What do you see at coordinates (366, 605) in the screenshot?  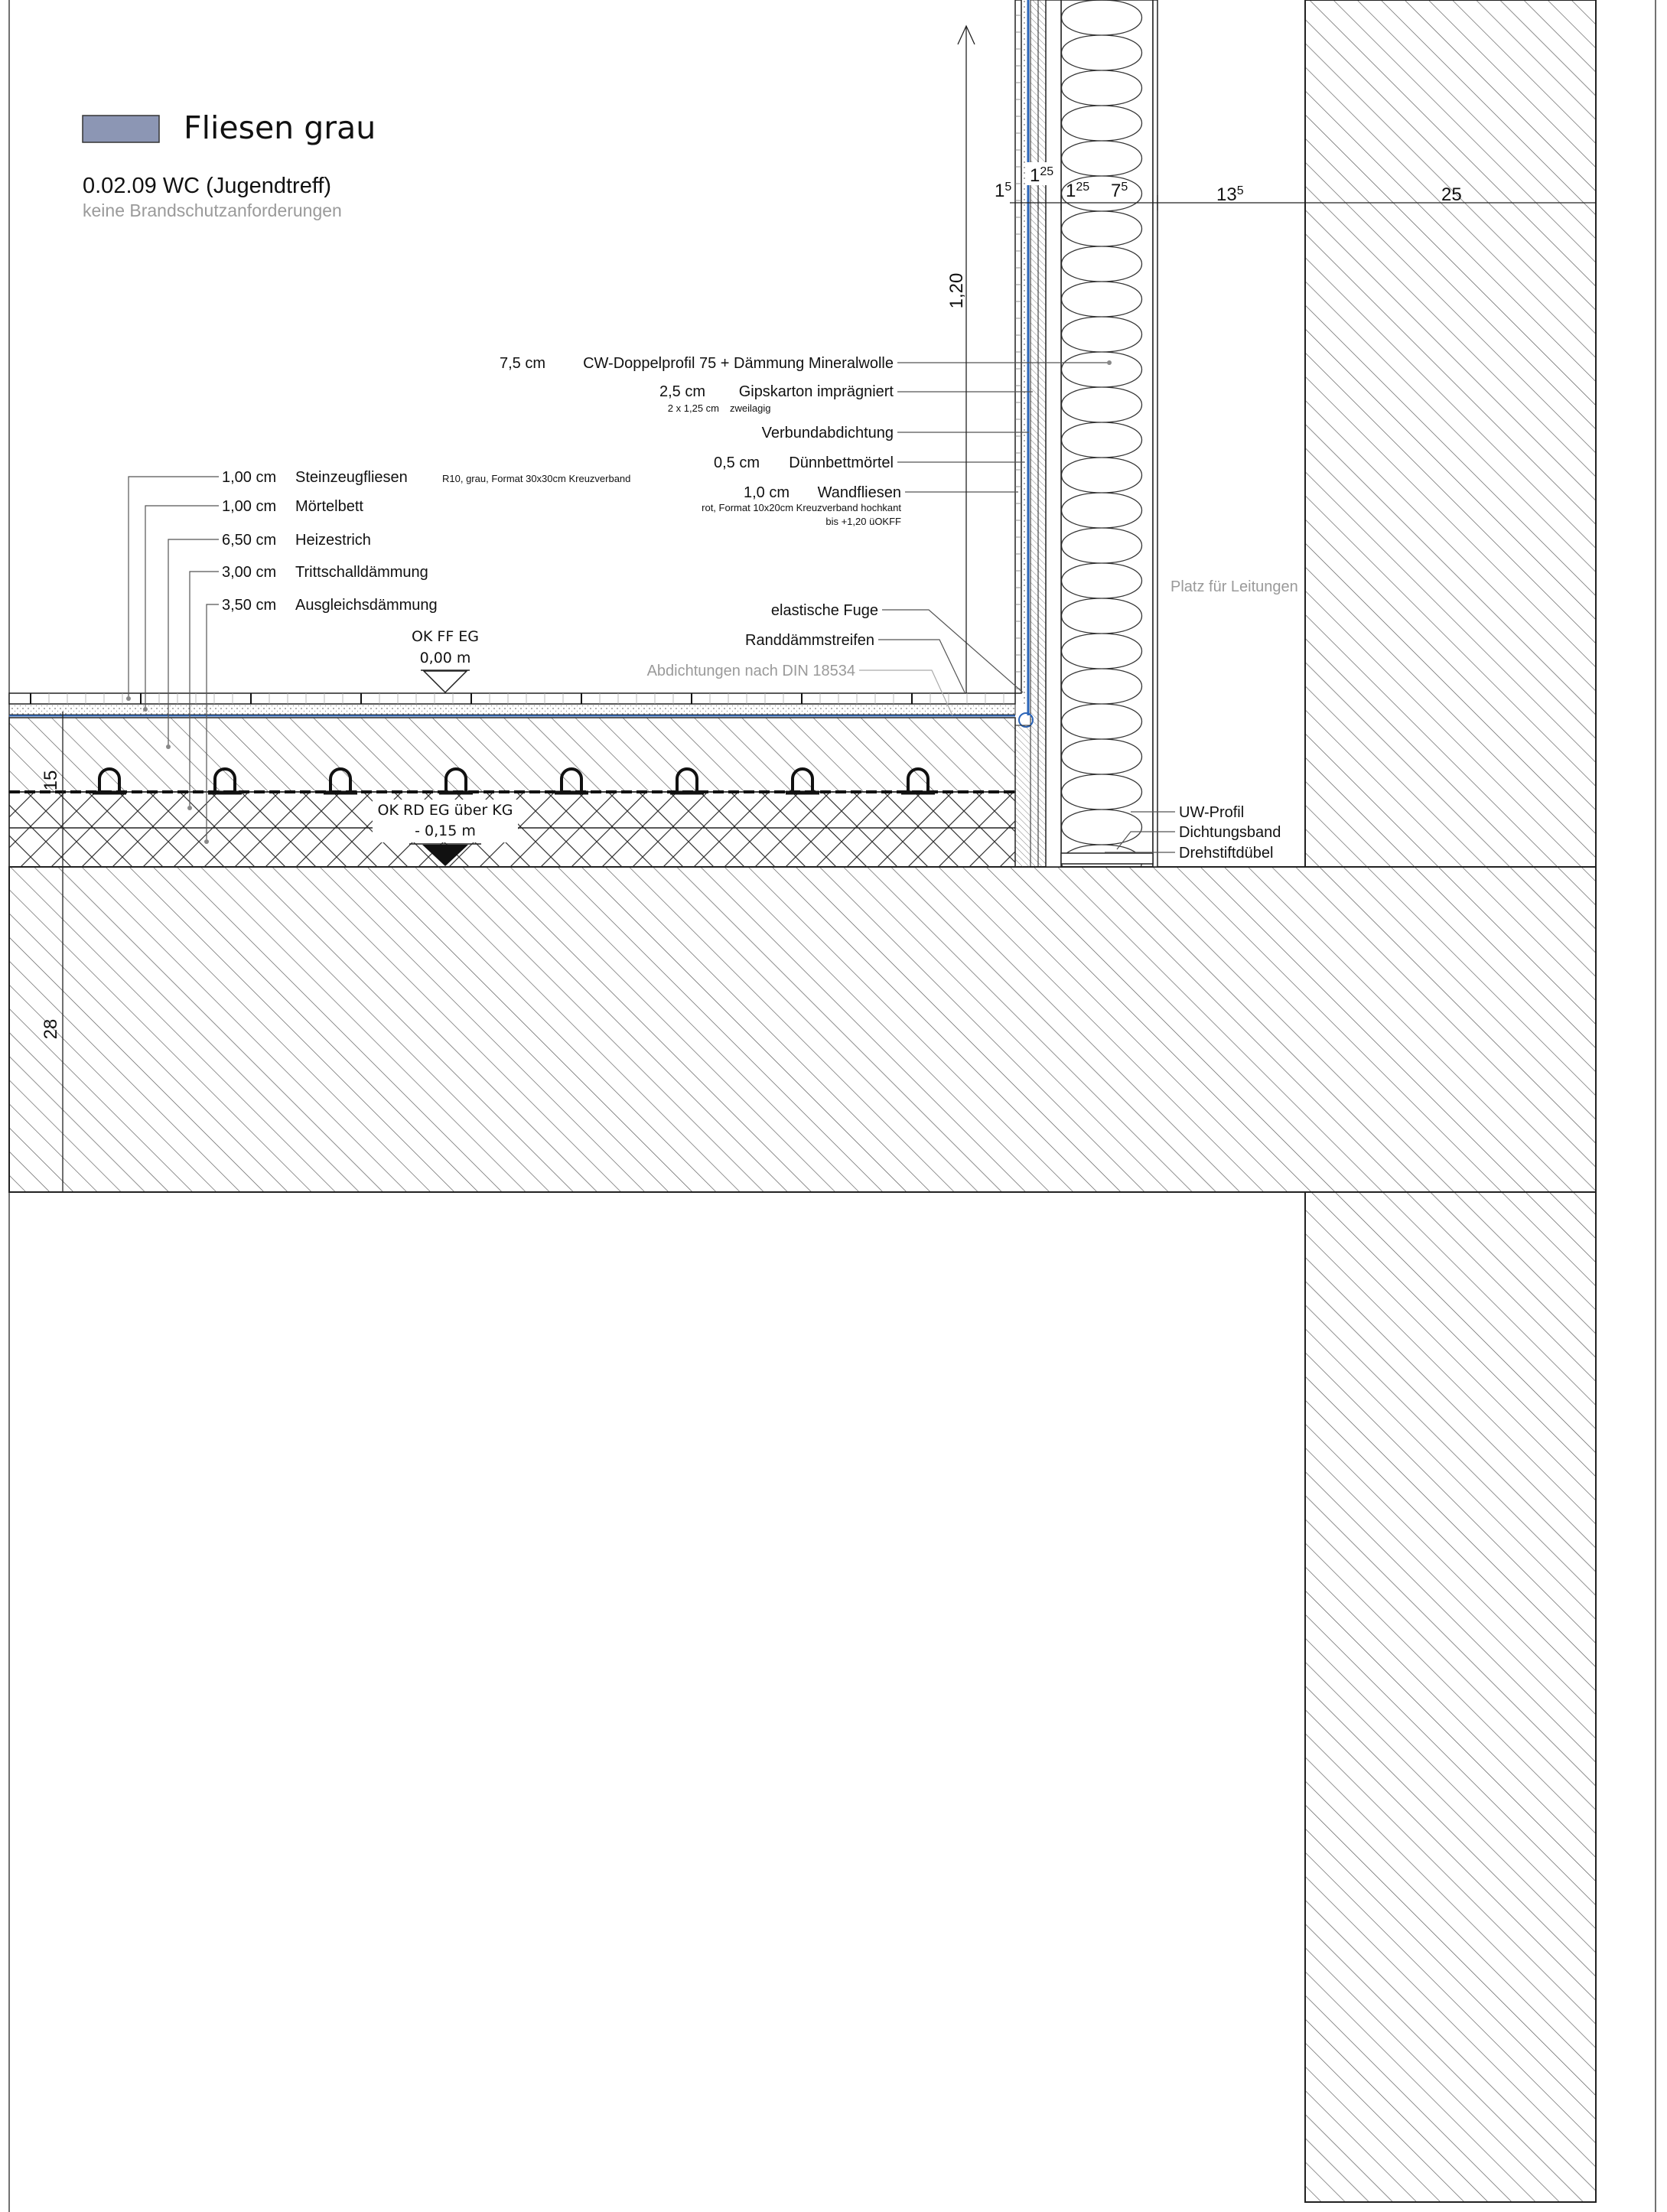 I see `floor-layer-5-name: Ausgleichsdämmung` at bounding box center [366, 605].